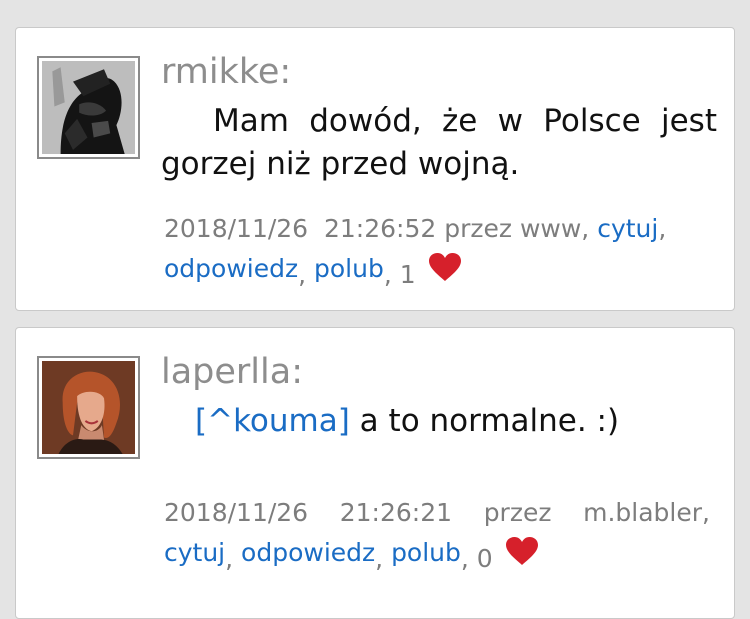  Describe the element at coordinates (484, 421) in the screenshot. I see `comment-body: a to normalne. :)` at that location.